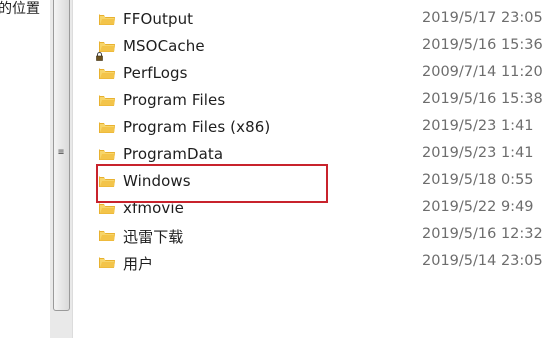 This screenshot has width=544, height=338. I want to click on file-date: 2019/5/22 9:49, so click(478, 207).